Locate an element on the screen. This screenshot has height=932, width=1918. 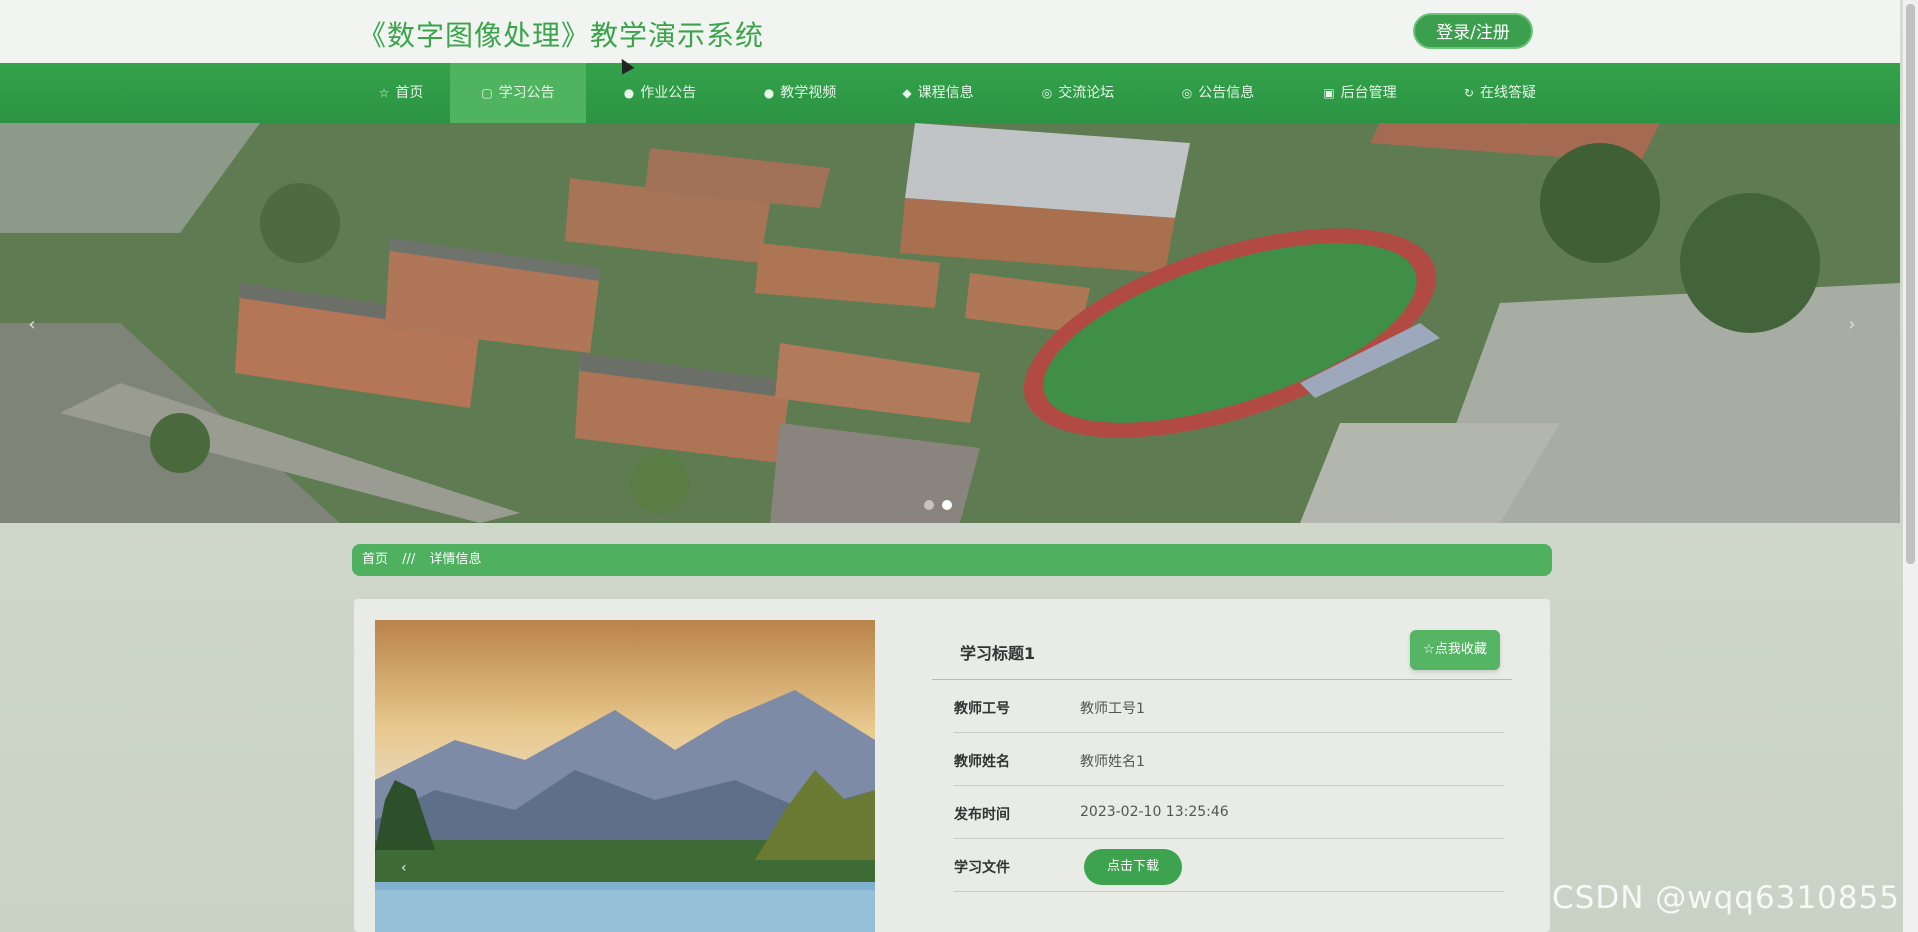
nav-item-label: 首页 is located at coordinates (409, 93).